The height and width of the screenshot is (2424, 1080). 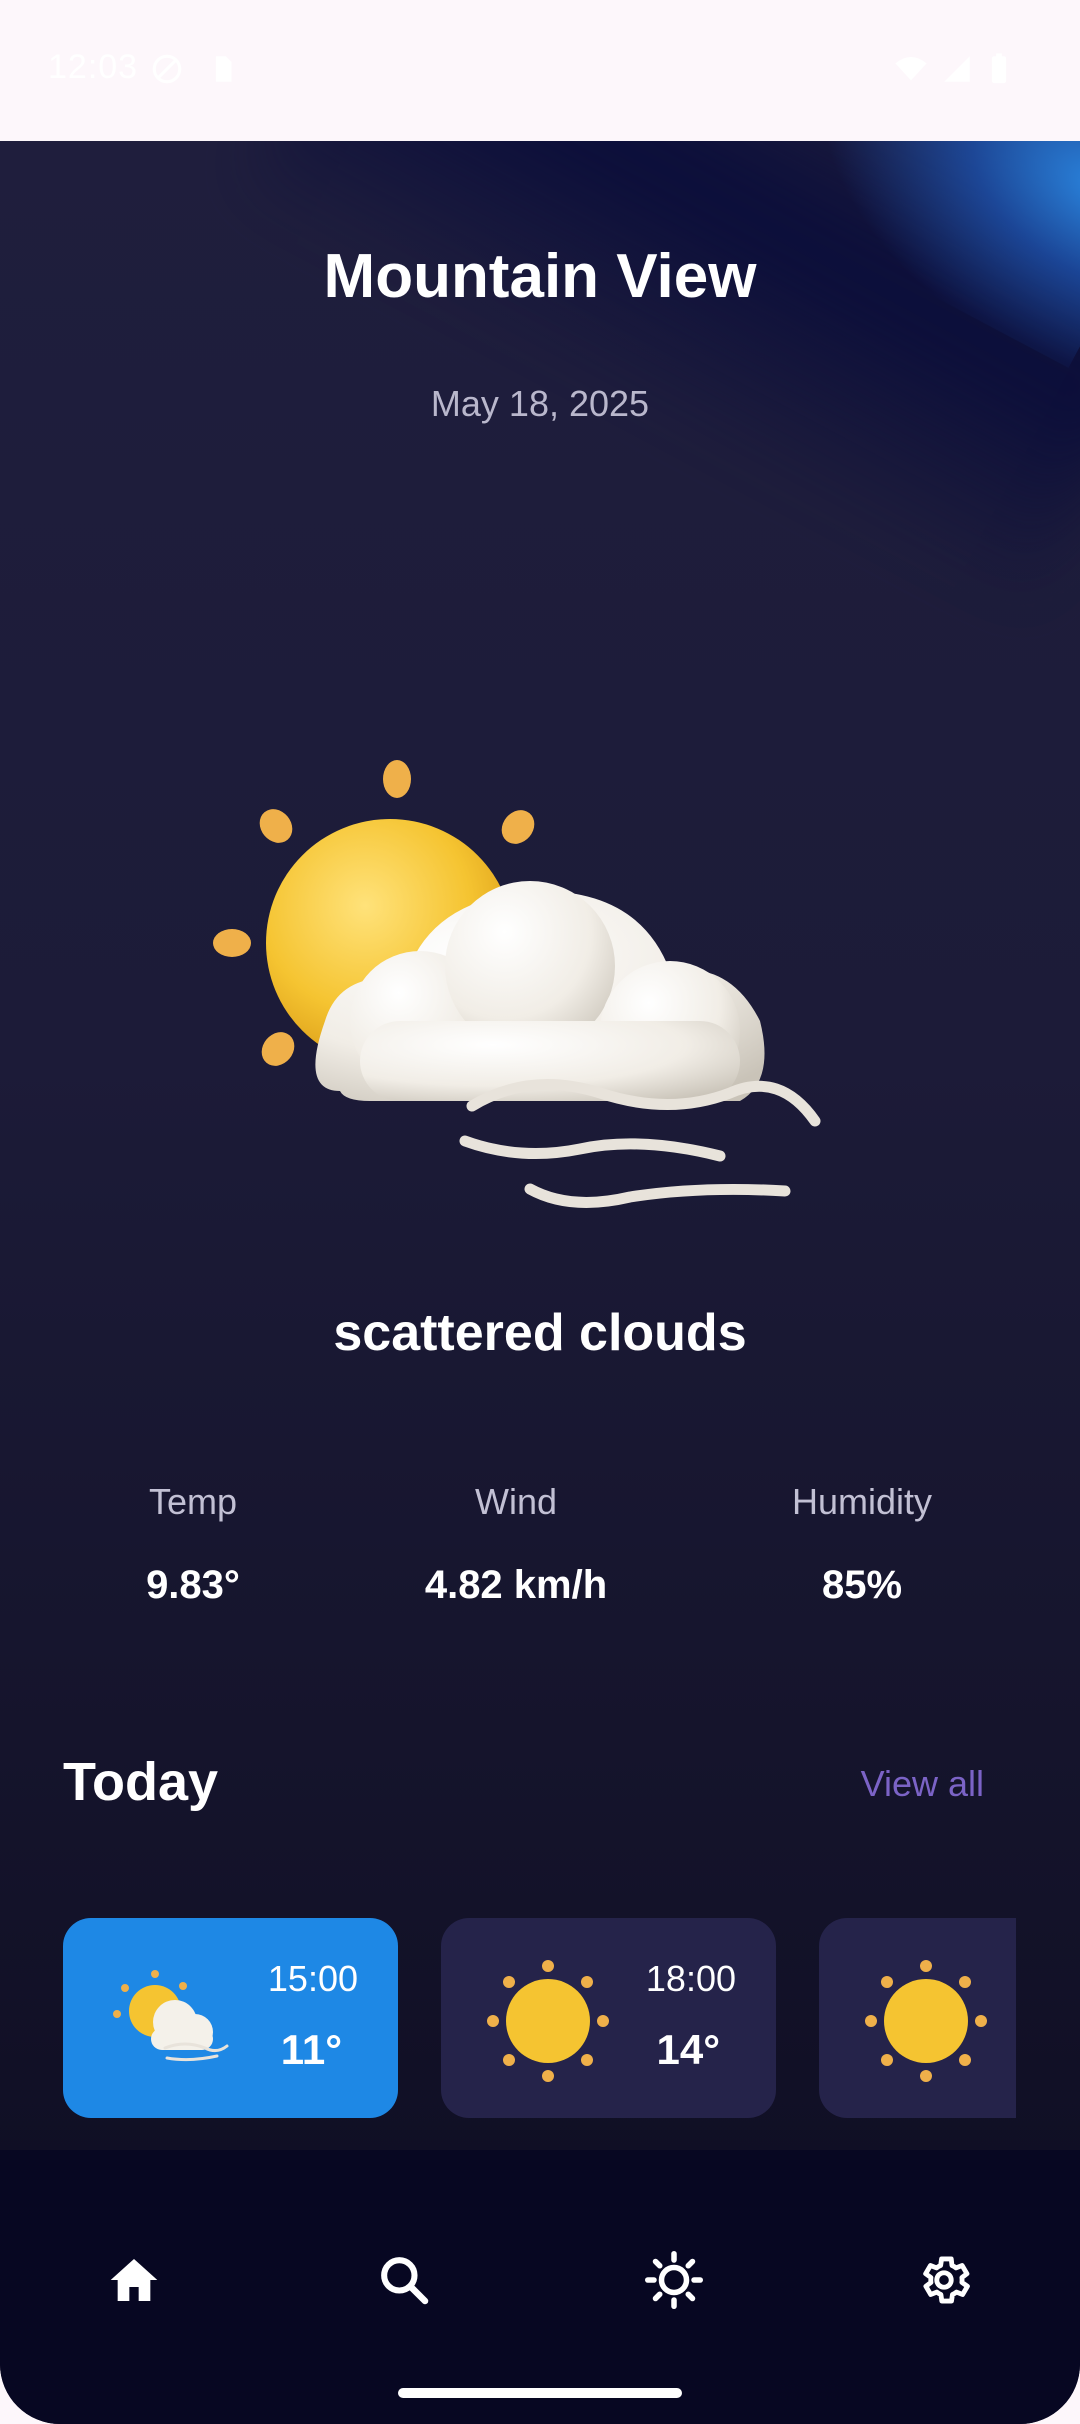 I want to click on status-bar: 12:03, so click(x=540, y=70).